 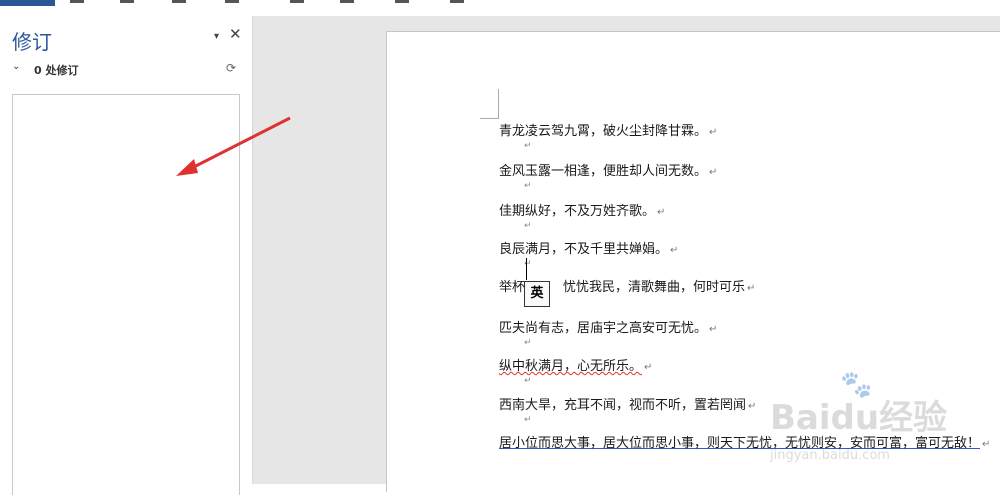 I want to click on text-line: 青龙凌云驾九霄，破火尘封降甘霖。 ↵, so click(x=608, y=129).